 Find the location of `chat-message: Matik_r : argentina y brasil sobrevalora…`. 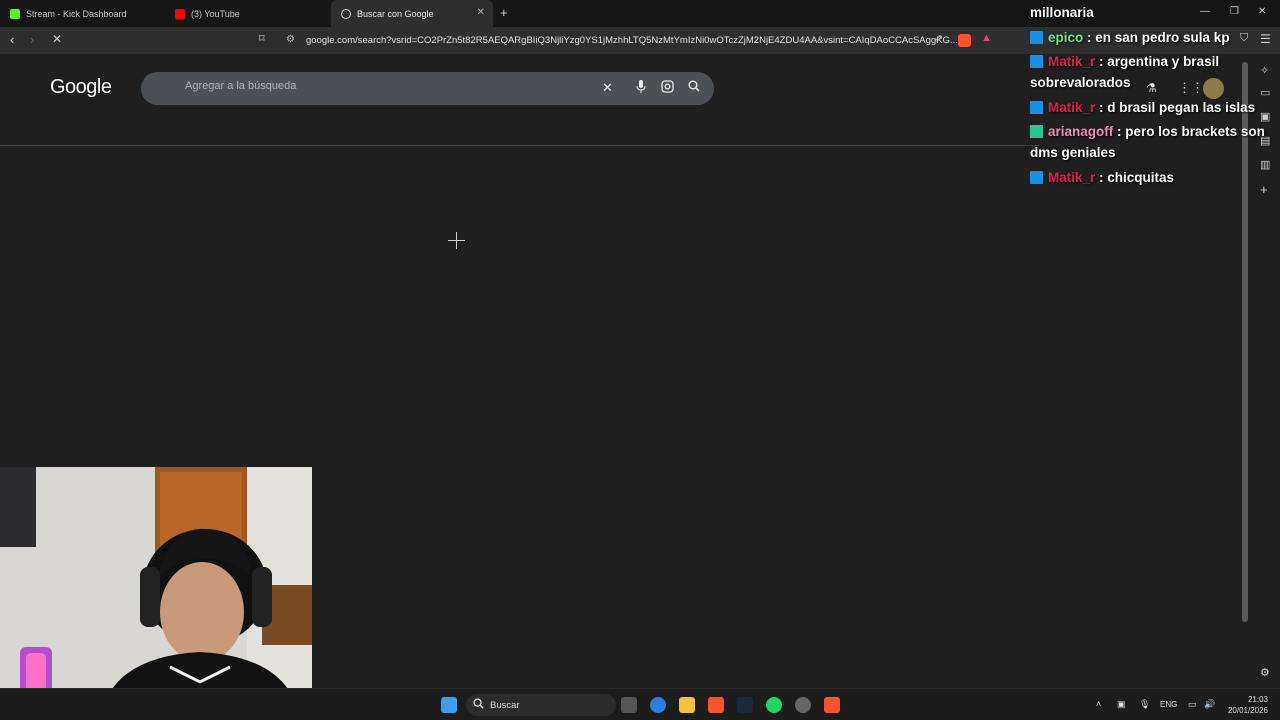

chat-message: Matik_r : argentina y brasil sobrevalora… is located at coordinates (1155, 72).